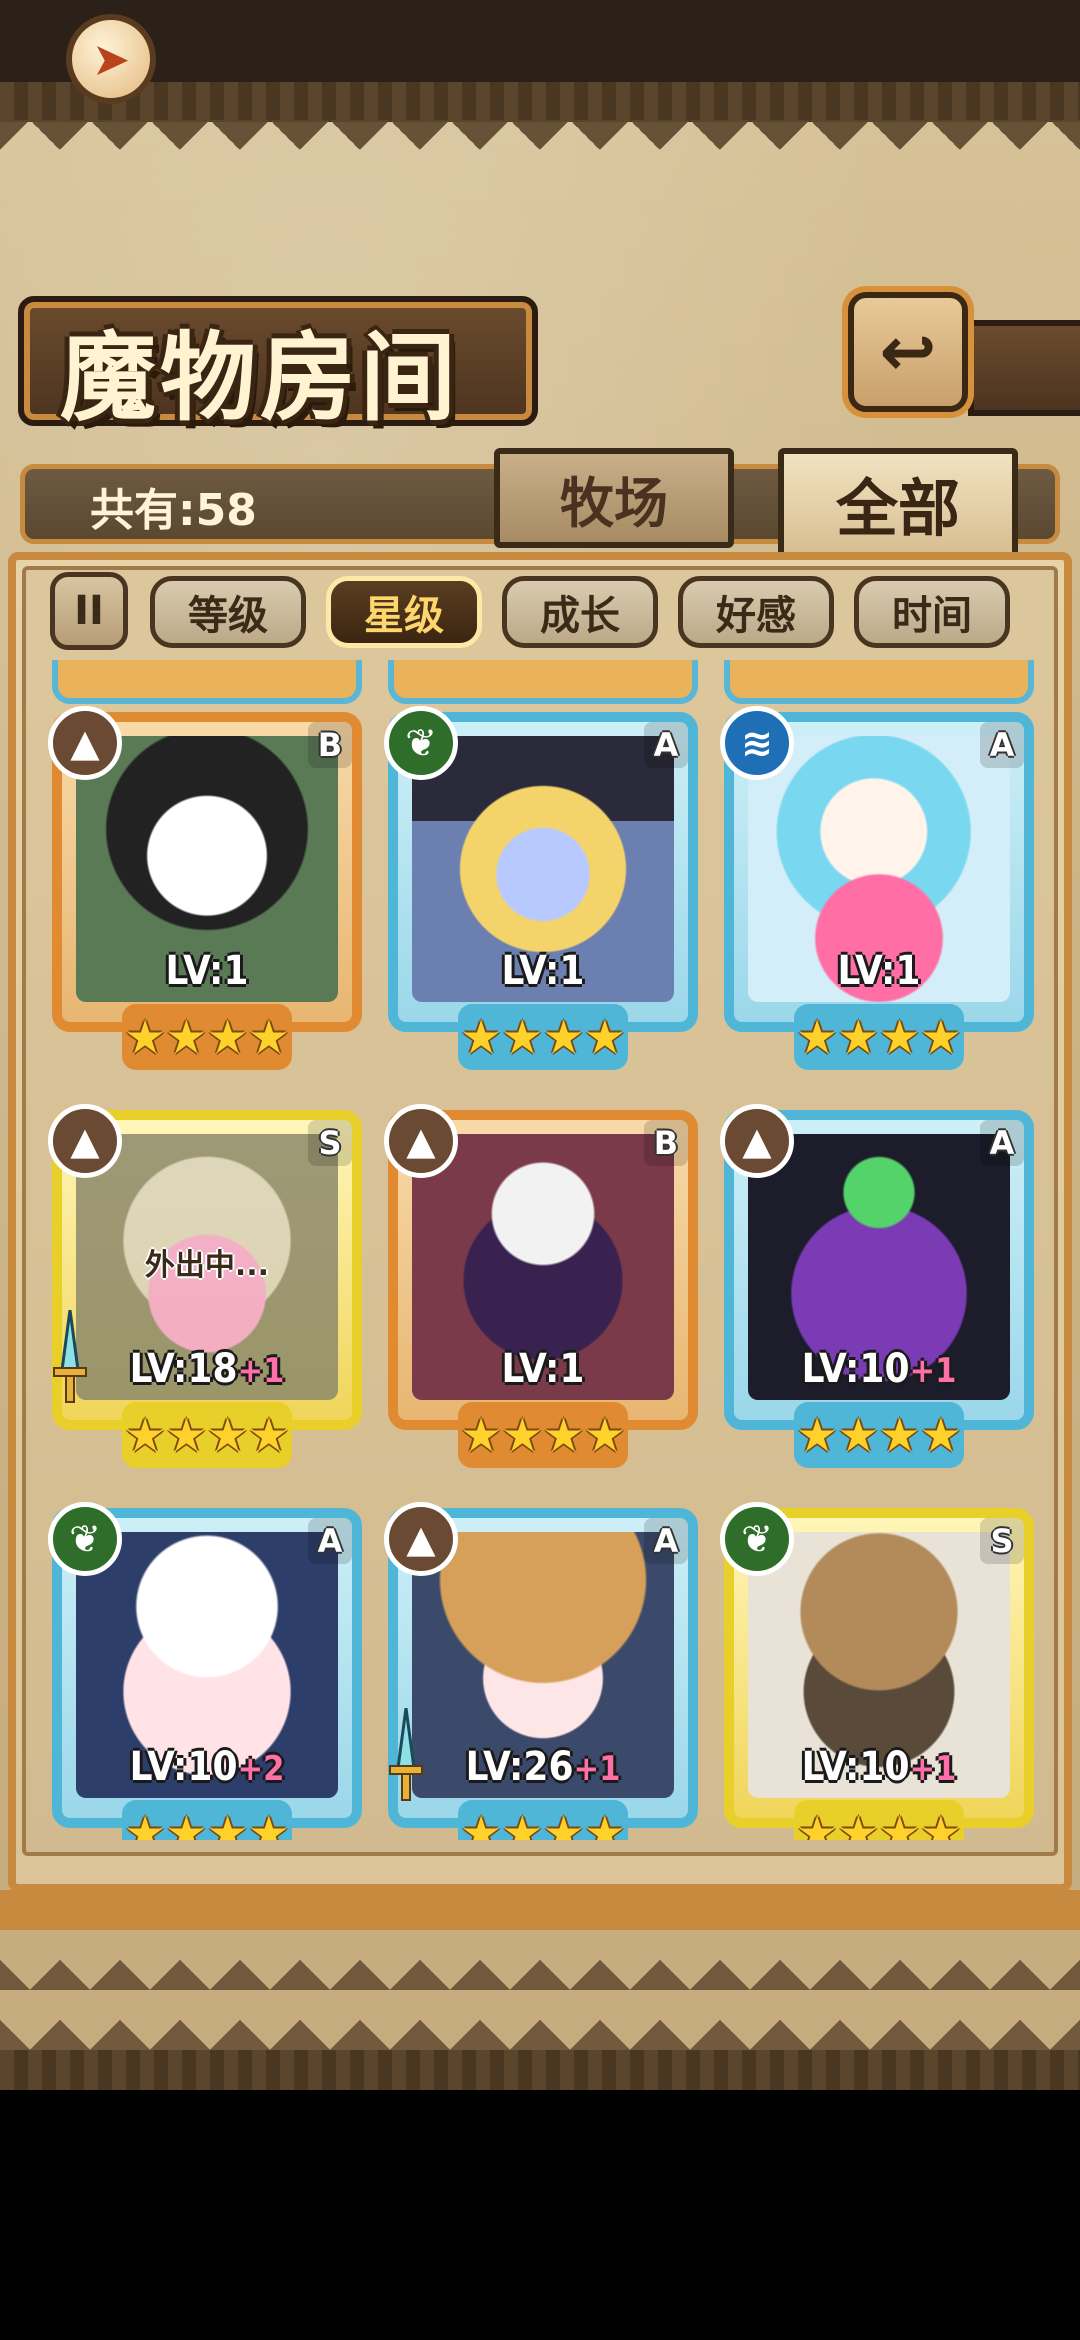 The width and height of the screenshot is (1080, 2340). What do you see at coordinates (877, 1671) in the screenshot?
I see `monster-card: ❦ S LV:10+1 ★★★★` at bounding box center [877, 1671].